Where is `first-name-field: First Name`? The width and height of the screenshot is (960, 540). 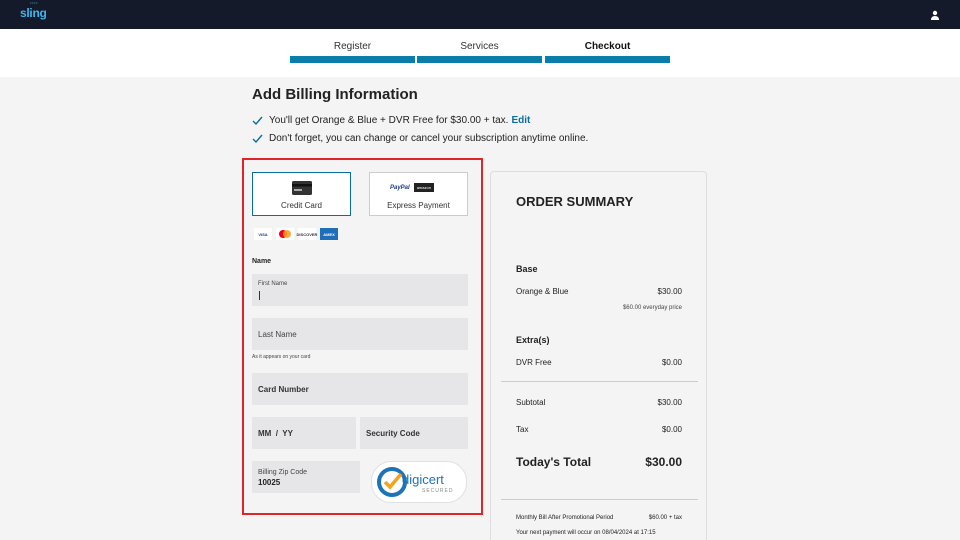
first-name-field: First Name is located at coordinates (360, 290).